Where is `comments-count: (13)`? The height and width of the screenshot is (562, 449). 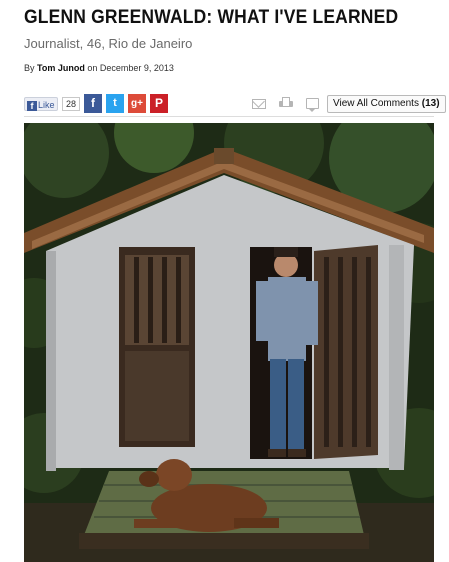
comments-count: (13) is located at coordinates (430, 103).